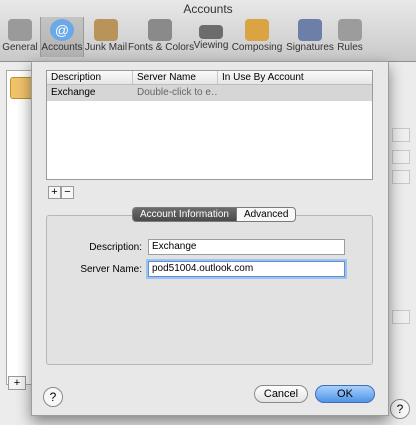 Image resolution: width=416 pixels, height=425 pixels. What do you see at coordinates (160, 30) in the screenshot?
I see `fonts-icon` at bounding box center [160, 30].